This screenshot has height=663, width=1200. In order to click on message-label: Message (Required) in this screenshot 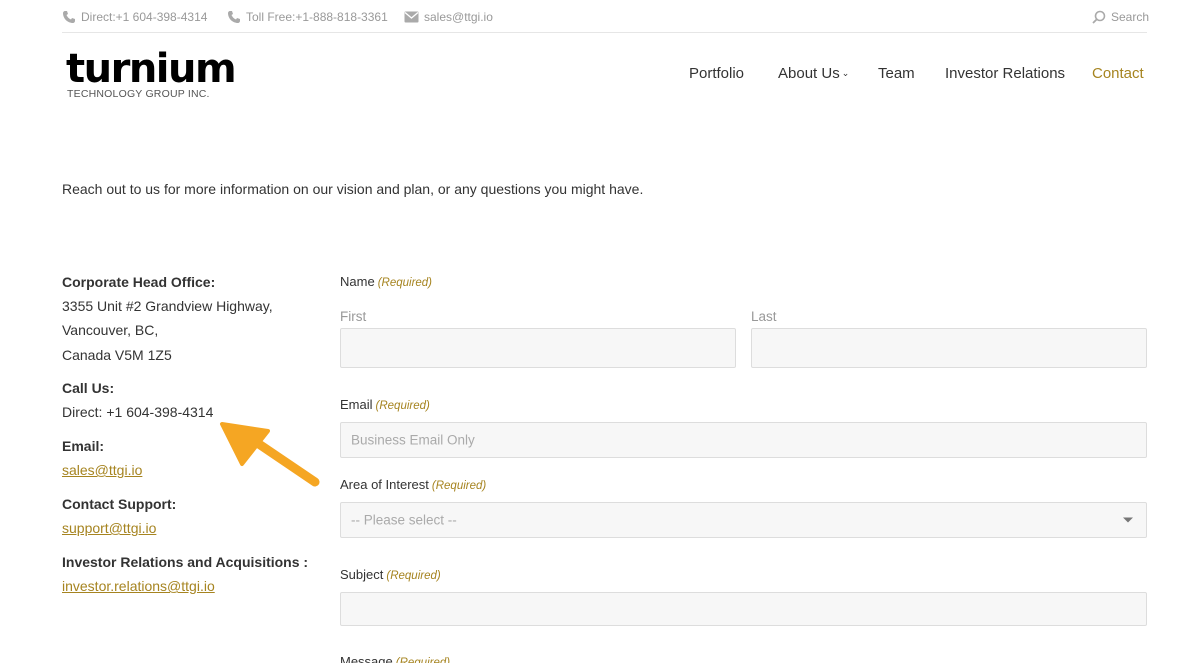, I will do `click(395, 658)`.